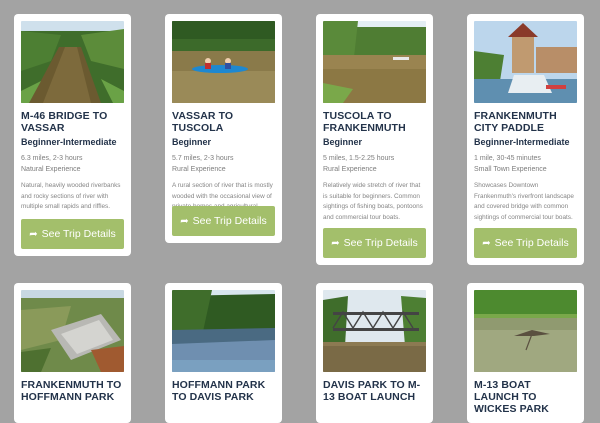  Describe the element at coordinates (507, 158) in the screenshot. I see `trip-distance: 1 mile, 30-45 minutes` at that location.